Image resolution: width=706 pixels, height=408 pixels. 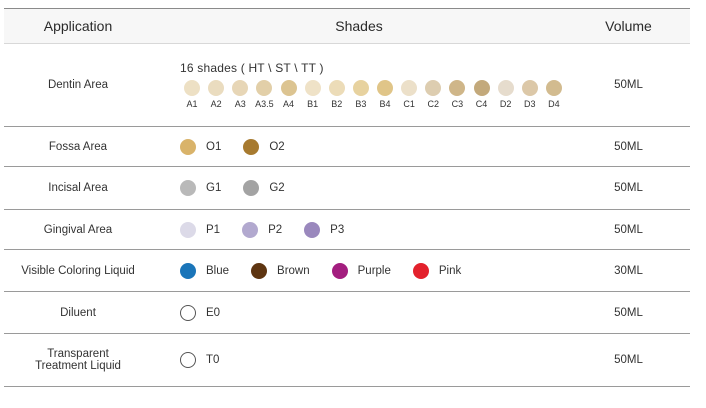 I want to click on shade-label: T0, so click(x=213, y=360).